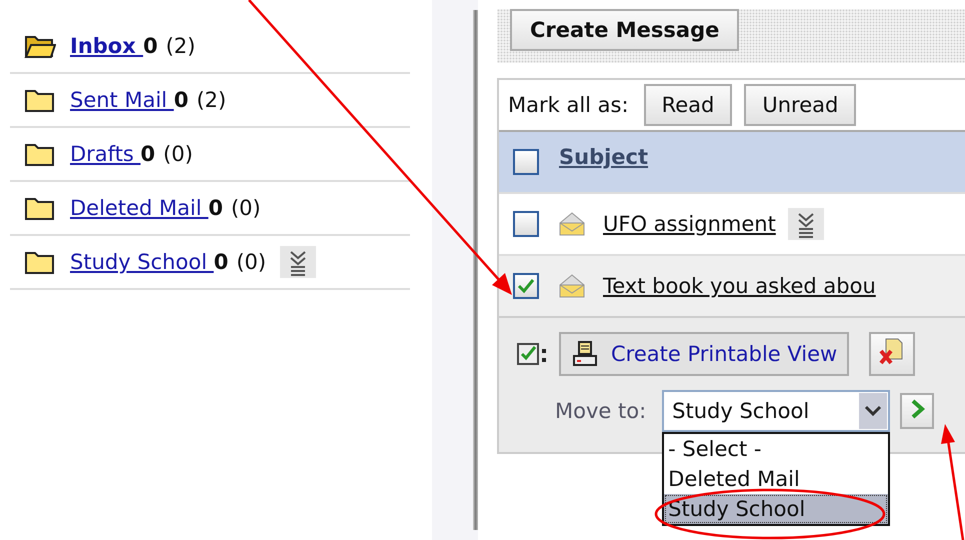 The height and width of the screenshot is (540, 965). I want to click on move-to-label: Move to:, so click(600, 411).